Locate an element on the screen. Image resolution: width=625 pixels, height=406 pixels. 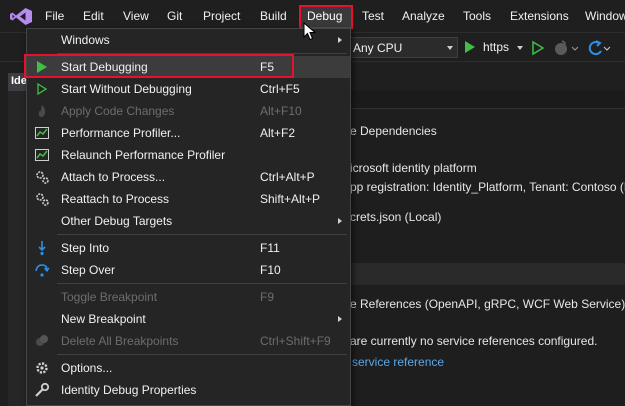
menu-item-label: Start Debugging is located at coordinates (104, 67).